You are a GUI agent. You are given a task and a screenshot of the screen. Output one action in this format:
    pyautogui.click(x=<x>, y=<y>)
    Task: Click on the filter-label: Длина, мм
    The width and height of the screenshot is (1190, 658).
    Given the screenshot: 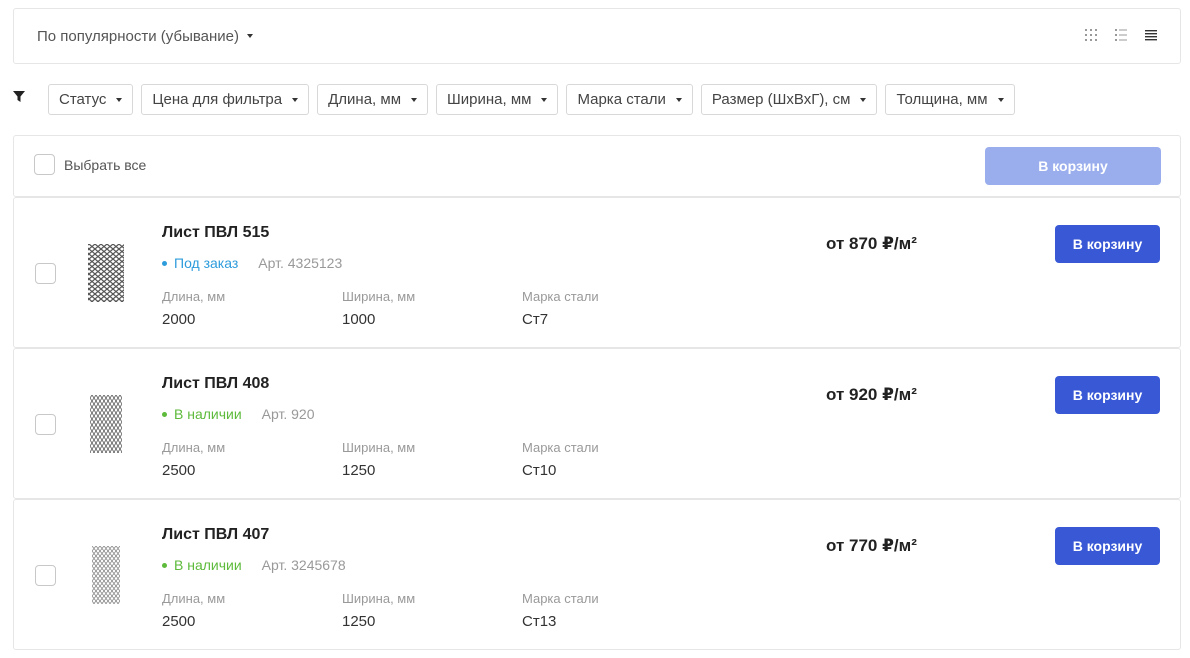 What is the action you would take?
    pyautogui.click(x=365, y=99)
    